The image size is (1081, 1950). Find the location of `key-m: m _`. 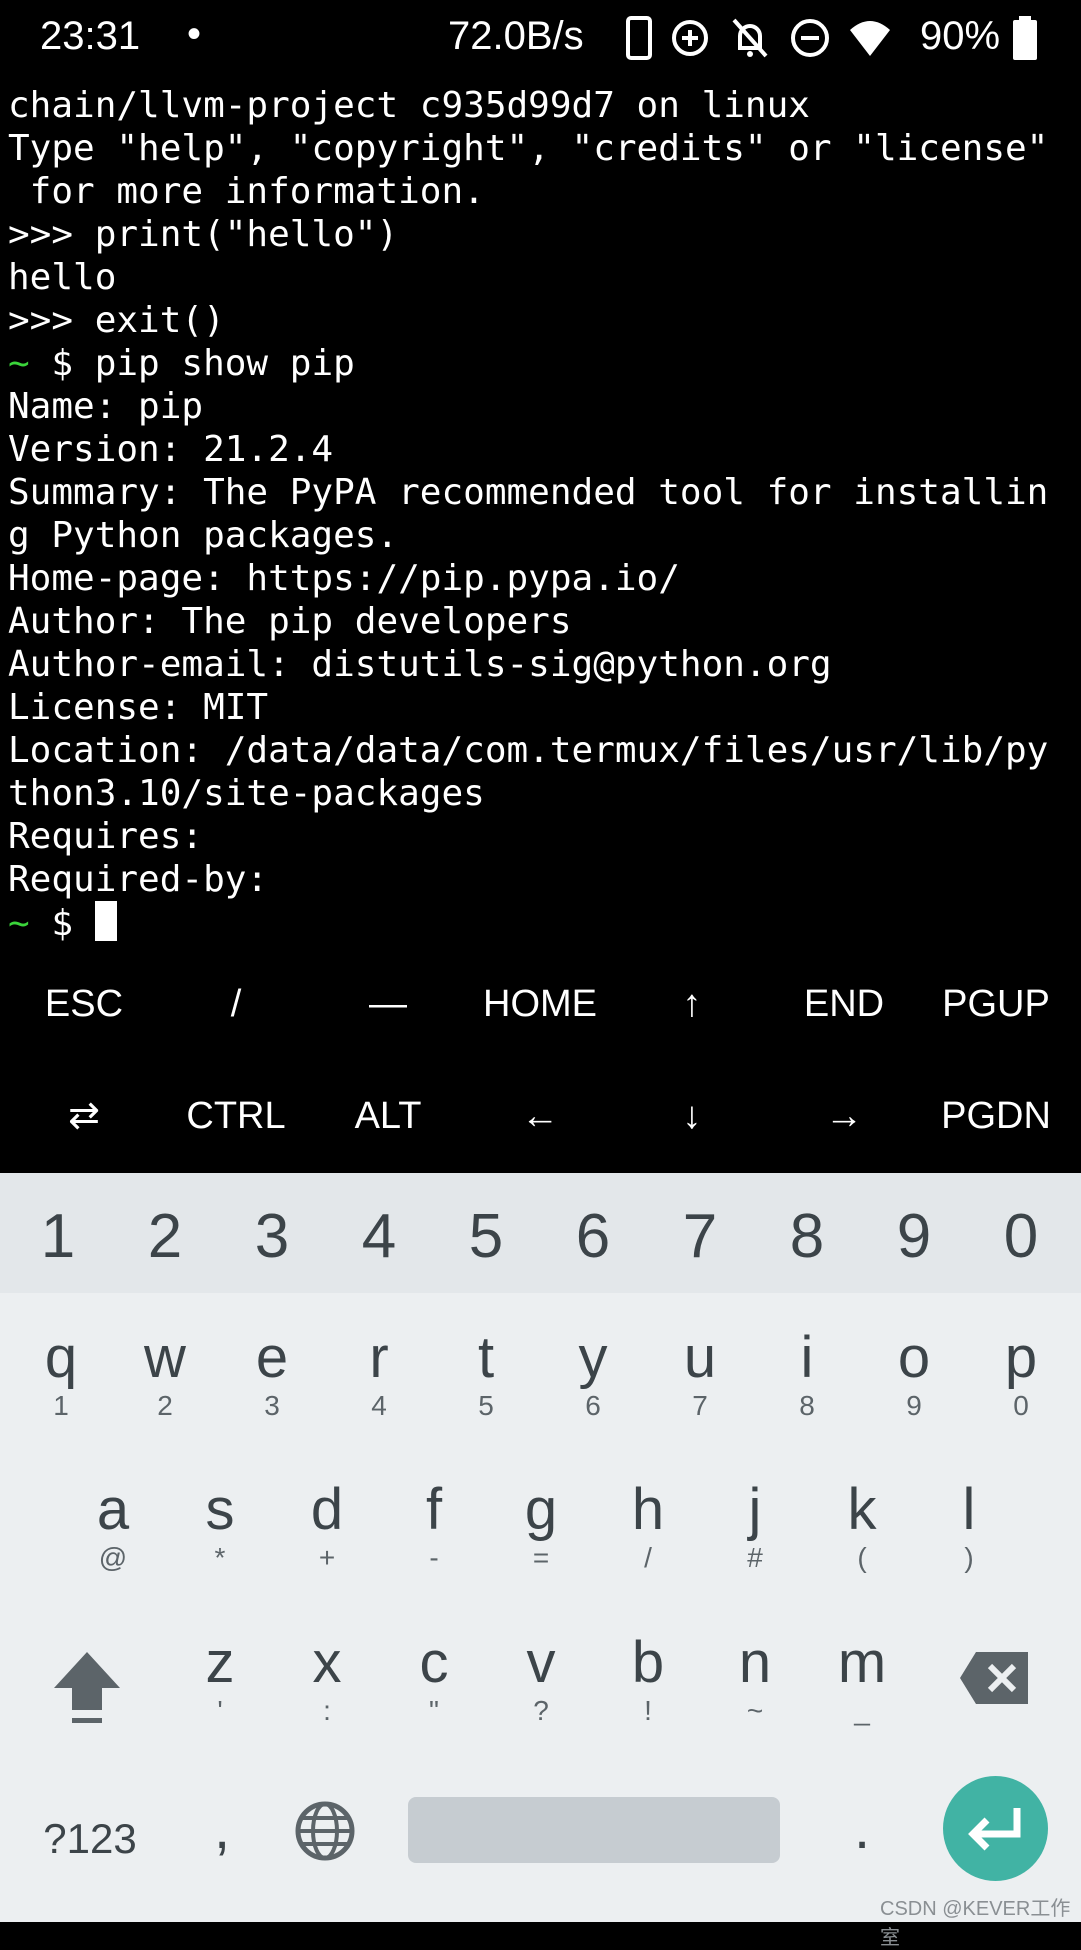

key-m: m _ is located at coordinates (862, 1678).